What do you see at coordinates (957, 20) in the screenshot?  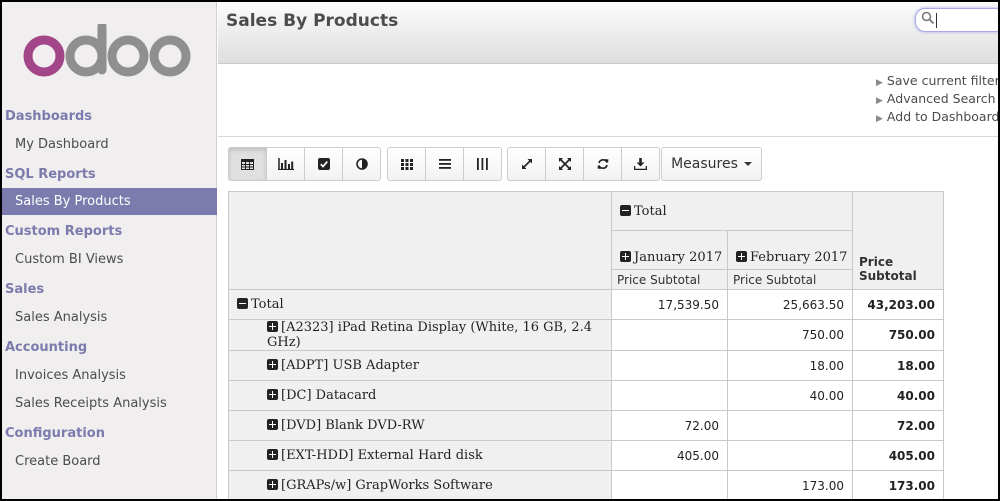 I see `search-input` at bounding box center [957, 20].